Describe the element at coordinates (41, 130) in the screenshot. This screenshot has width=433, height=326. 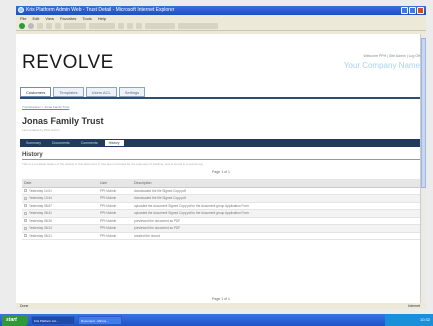
I see `page-subtitle: Last updated by PPH Admin` at that location.